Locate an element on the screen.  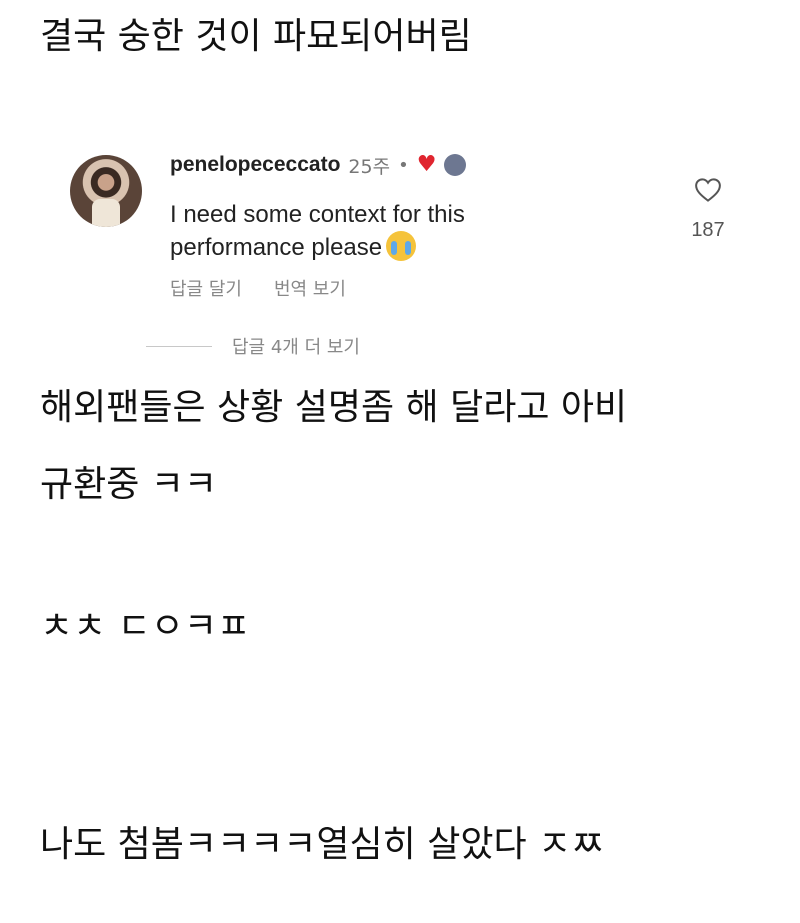
heart-icon: ♥ is located at coordinates (426, 164).